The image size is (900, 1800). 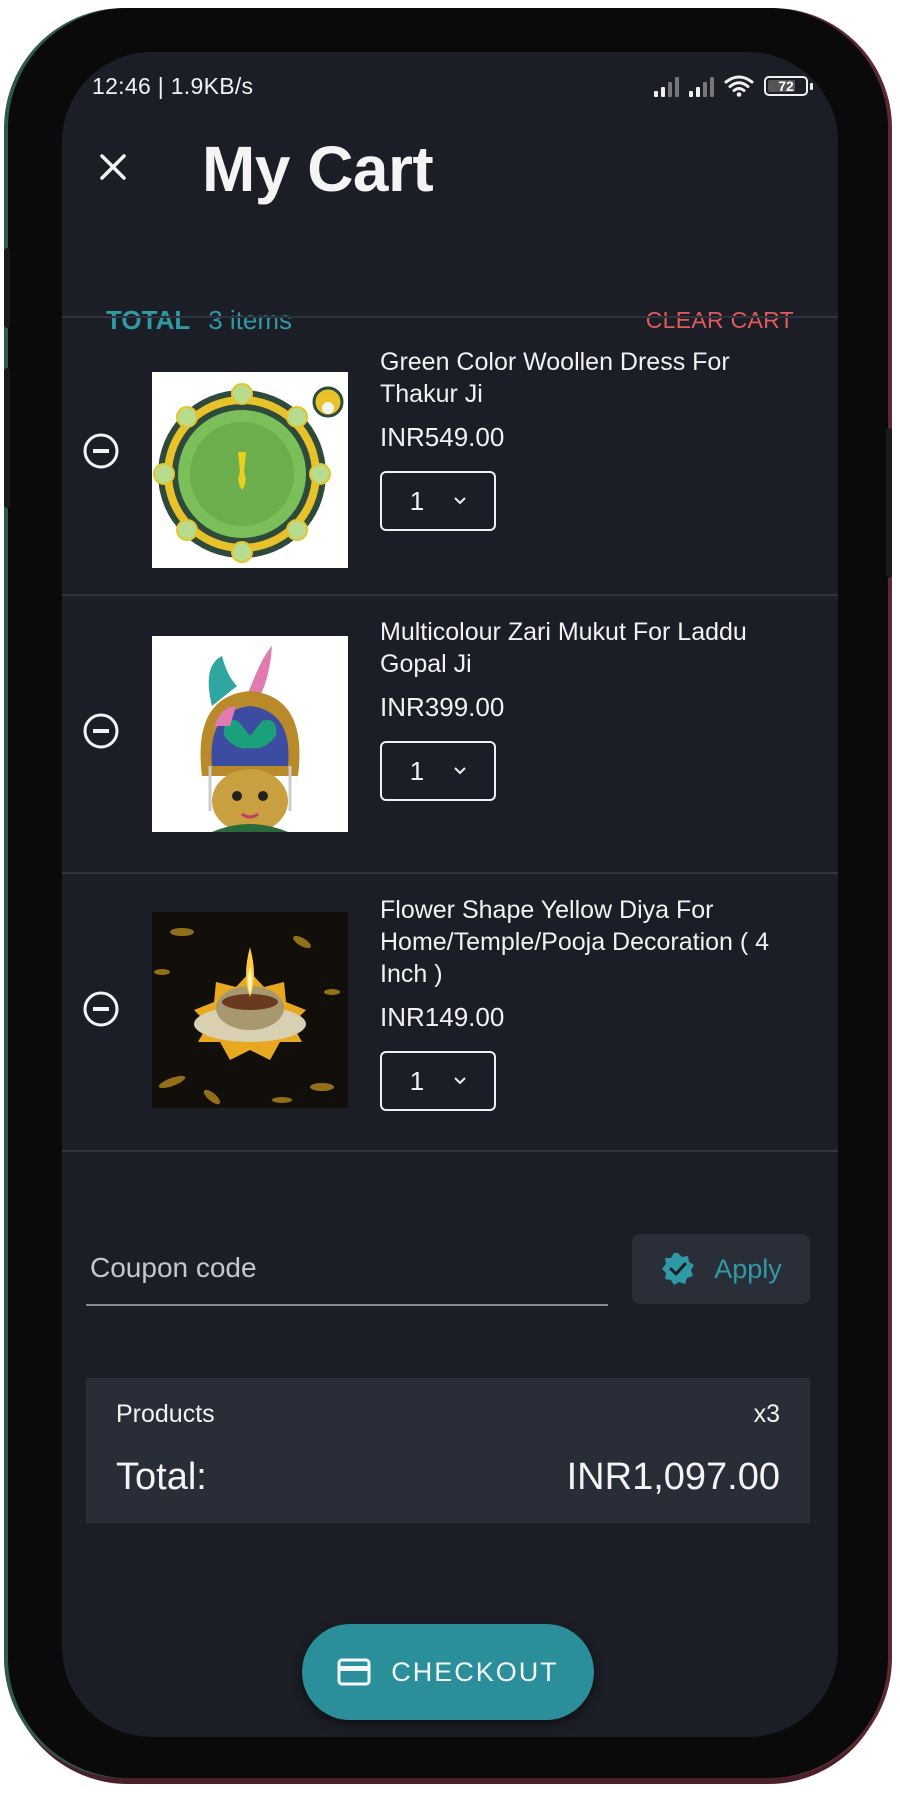 What do you see at coordinates (678, 1269) in the screenshot?
I see `verified-badge-icon` at bounding box center [678, 1269].